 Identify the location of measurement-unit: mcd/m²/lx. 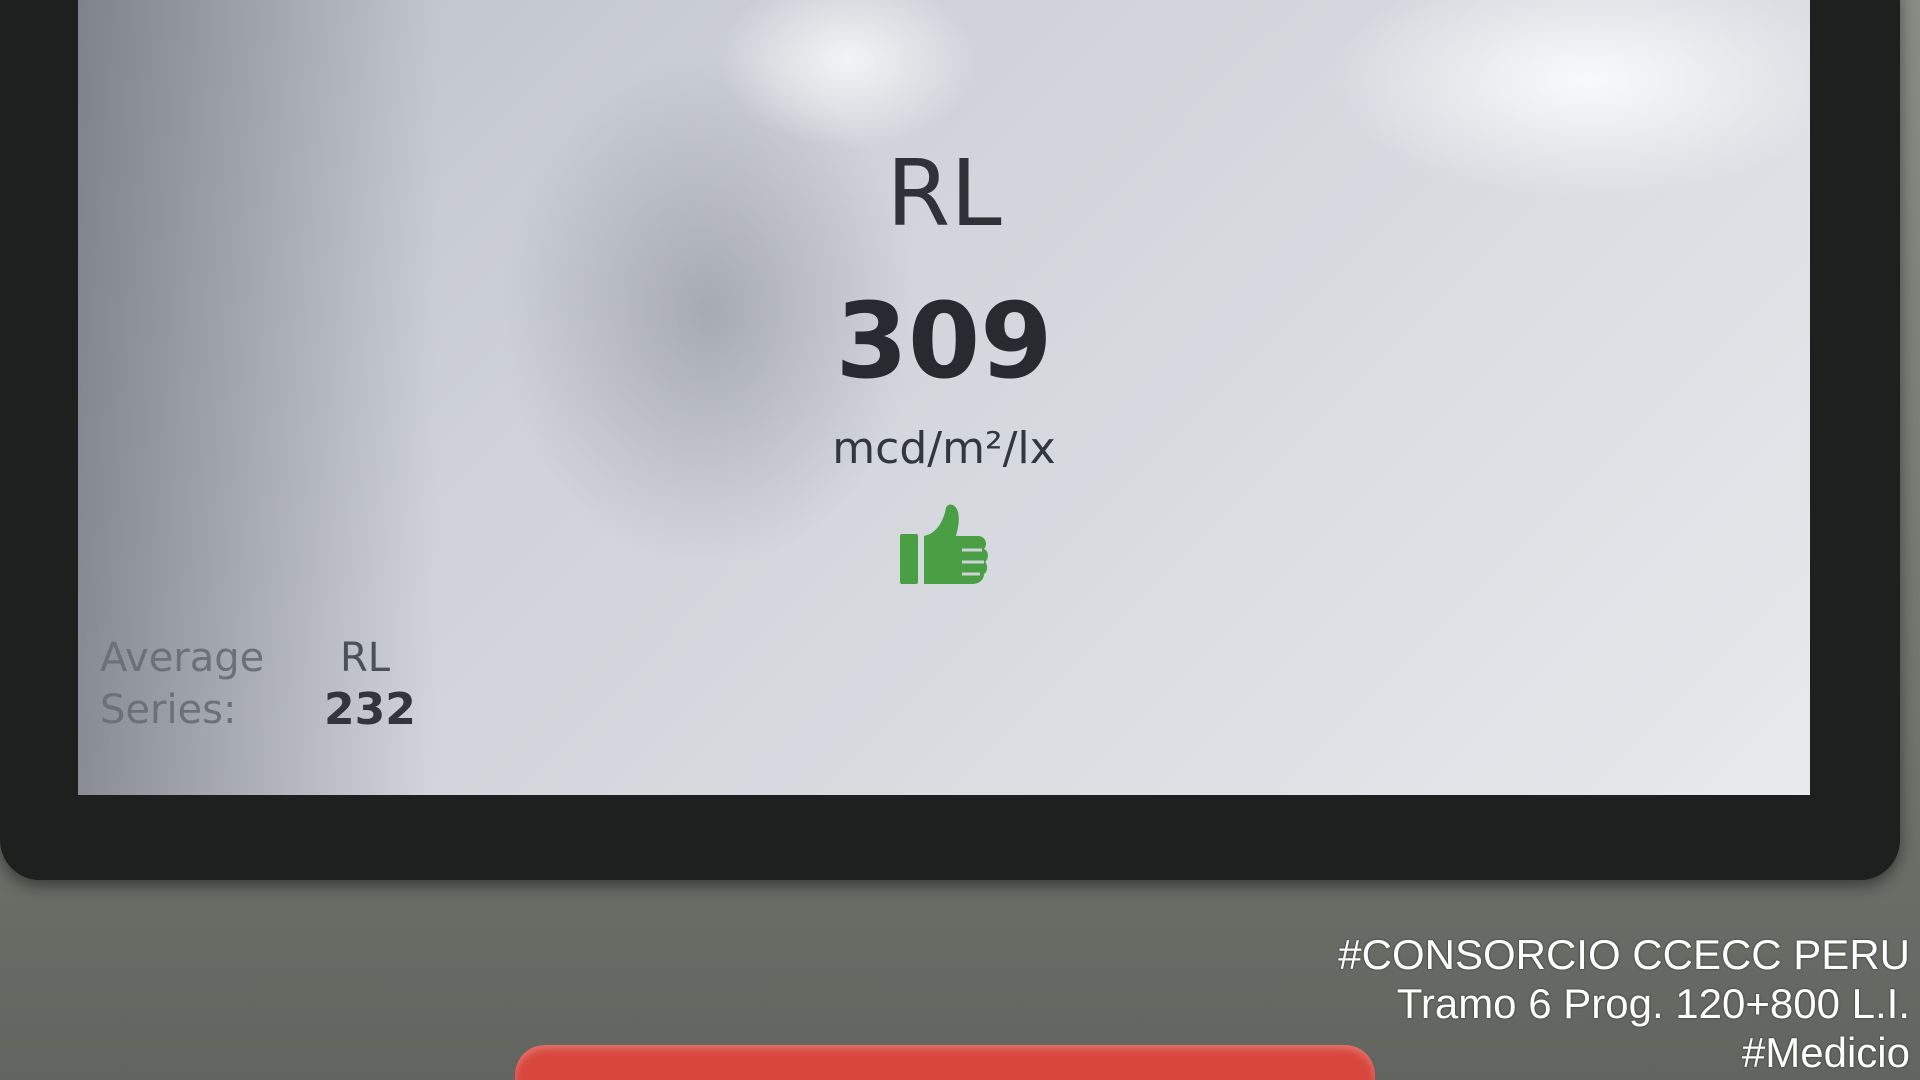
(944, 448).